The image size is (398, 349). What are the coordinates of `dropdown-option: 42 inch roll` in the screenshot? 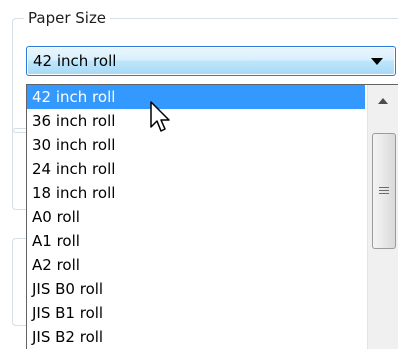 It's located at (196, 97).